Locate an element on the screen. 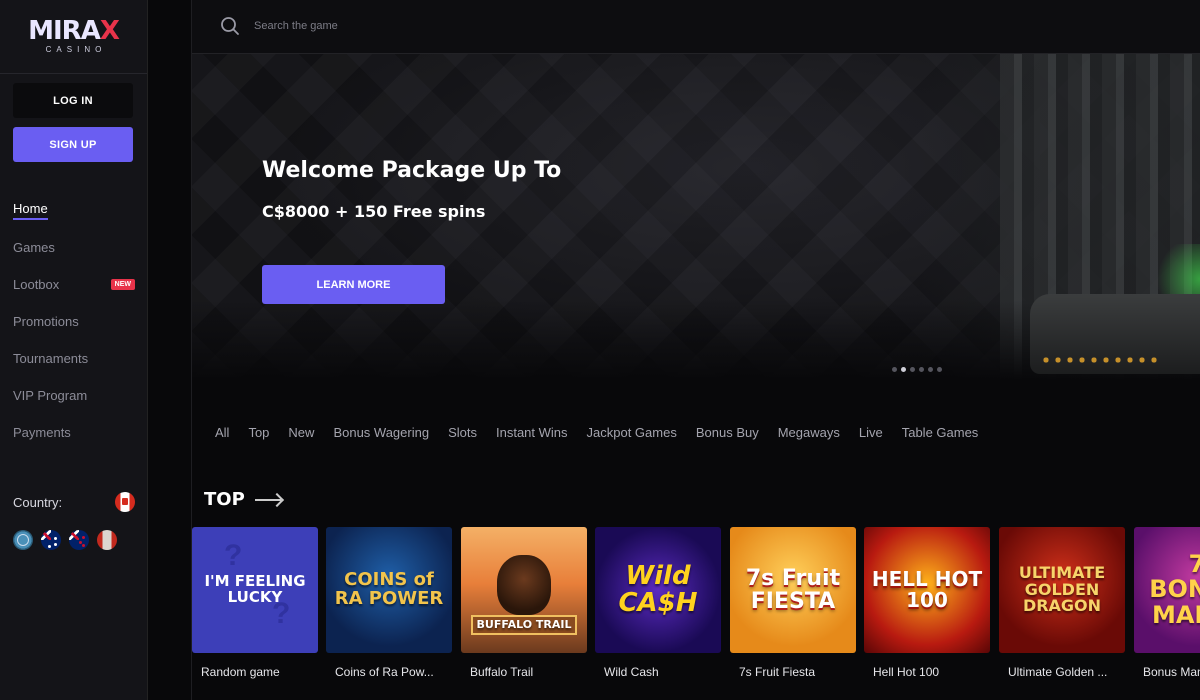  game-thumbnail: 7 BONUS MANIA is located at coordinates (1167, 590).